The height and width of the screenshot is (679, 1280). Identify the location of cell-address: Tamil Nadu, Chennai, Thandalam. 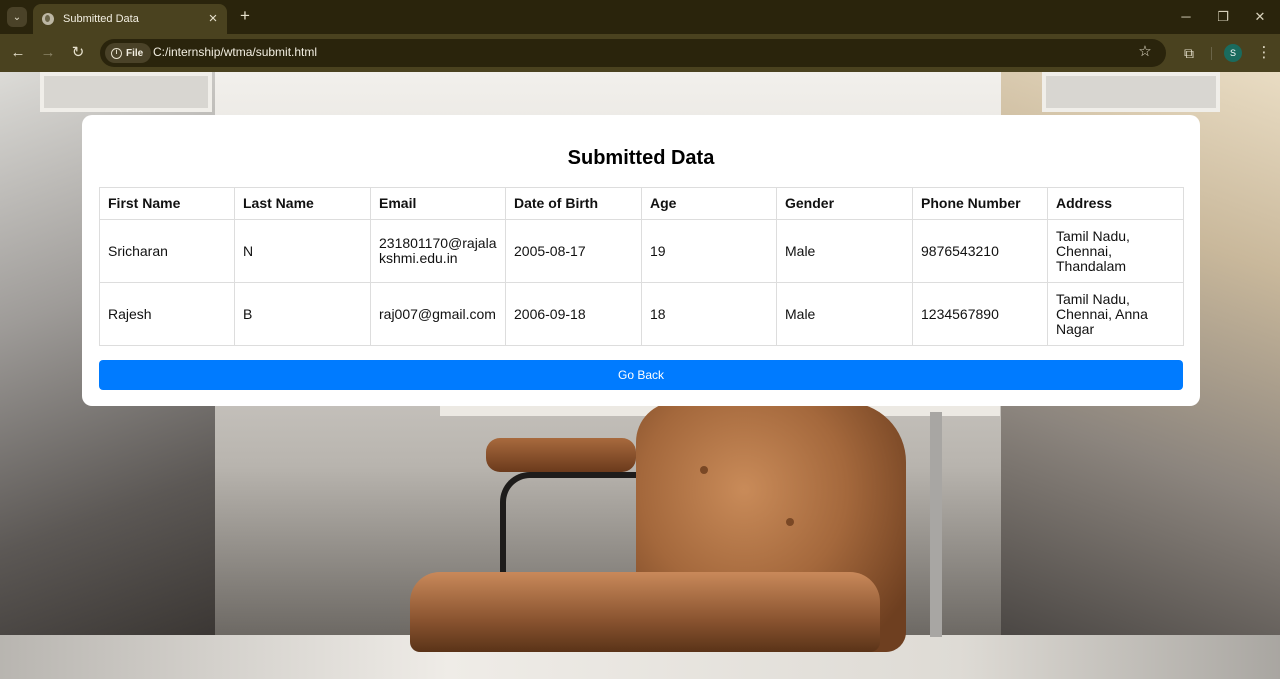
(1115, 251).